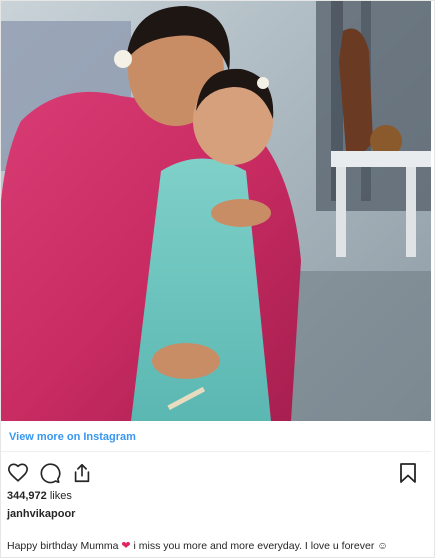 Image resolution: width=435 pixels, height=558 pixels. I want to click on action-bar, so click(50, 473).